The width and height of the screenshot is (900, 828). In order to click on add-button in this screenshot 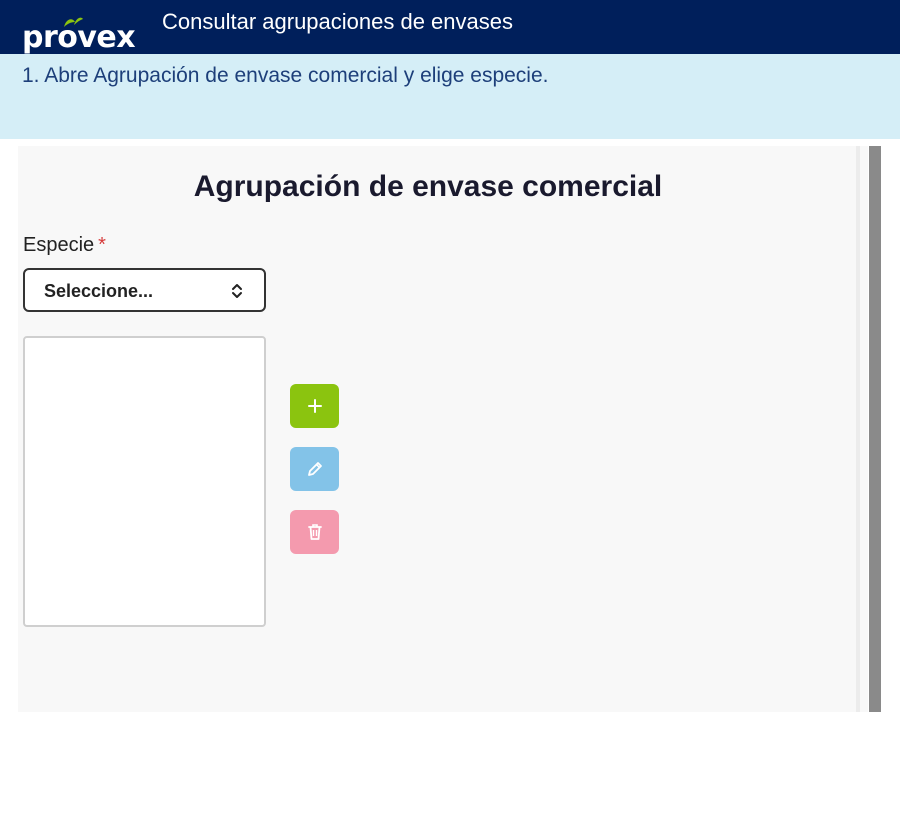, I will do `click(314, 406)`.